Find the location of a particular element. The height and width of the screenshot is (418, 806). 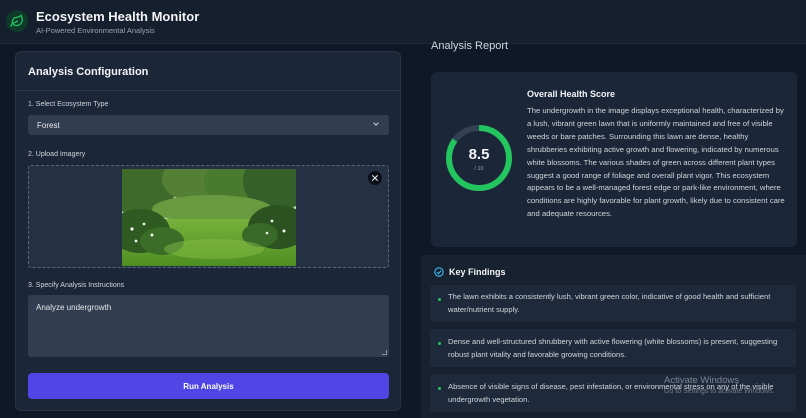

close-icon is located at coordinates (375, 178).